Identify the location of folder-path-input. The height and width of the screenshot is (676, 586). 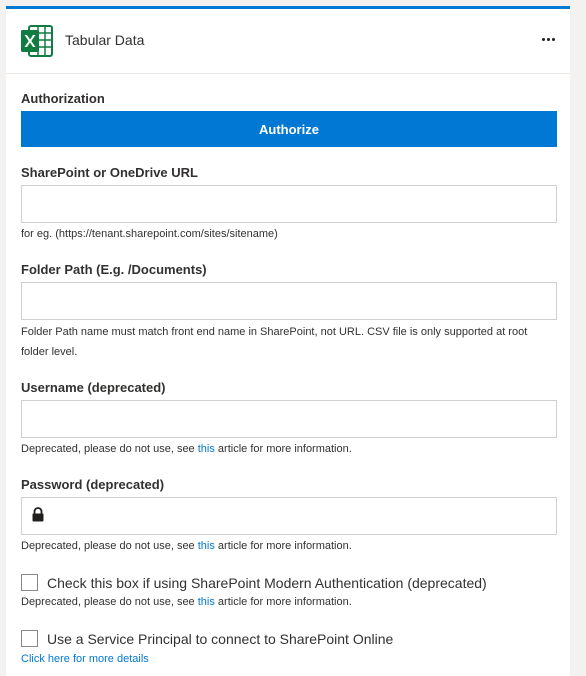
(289, 301).